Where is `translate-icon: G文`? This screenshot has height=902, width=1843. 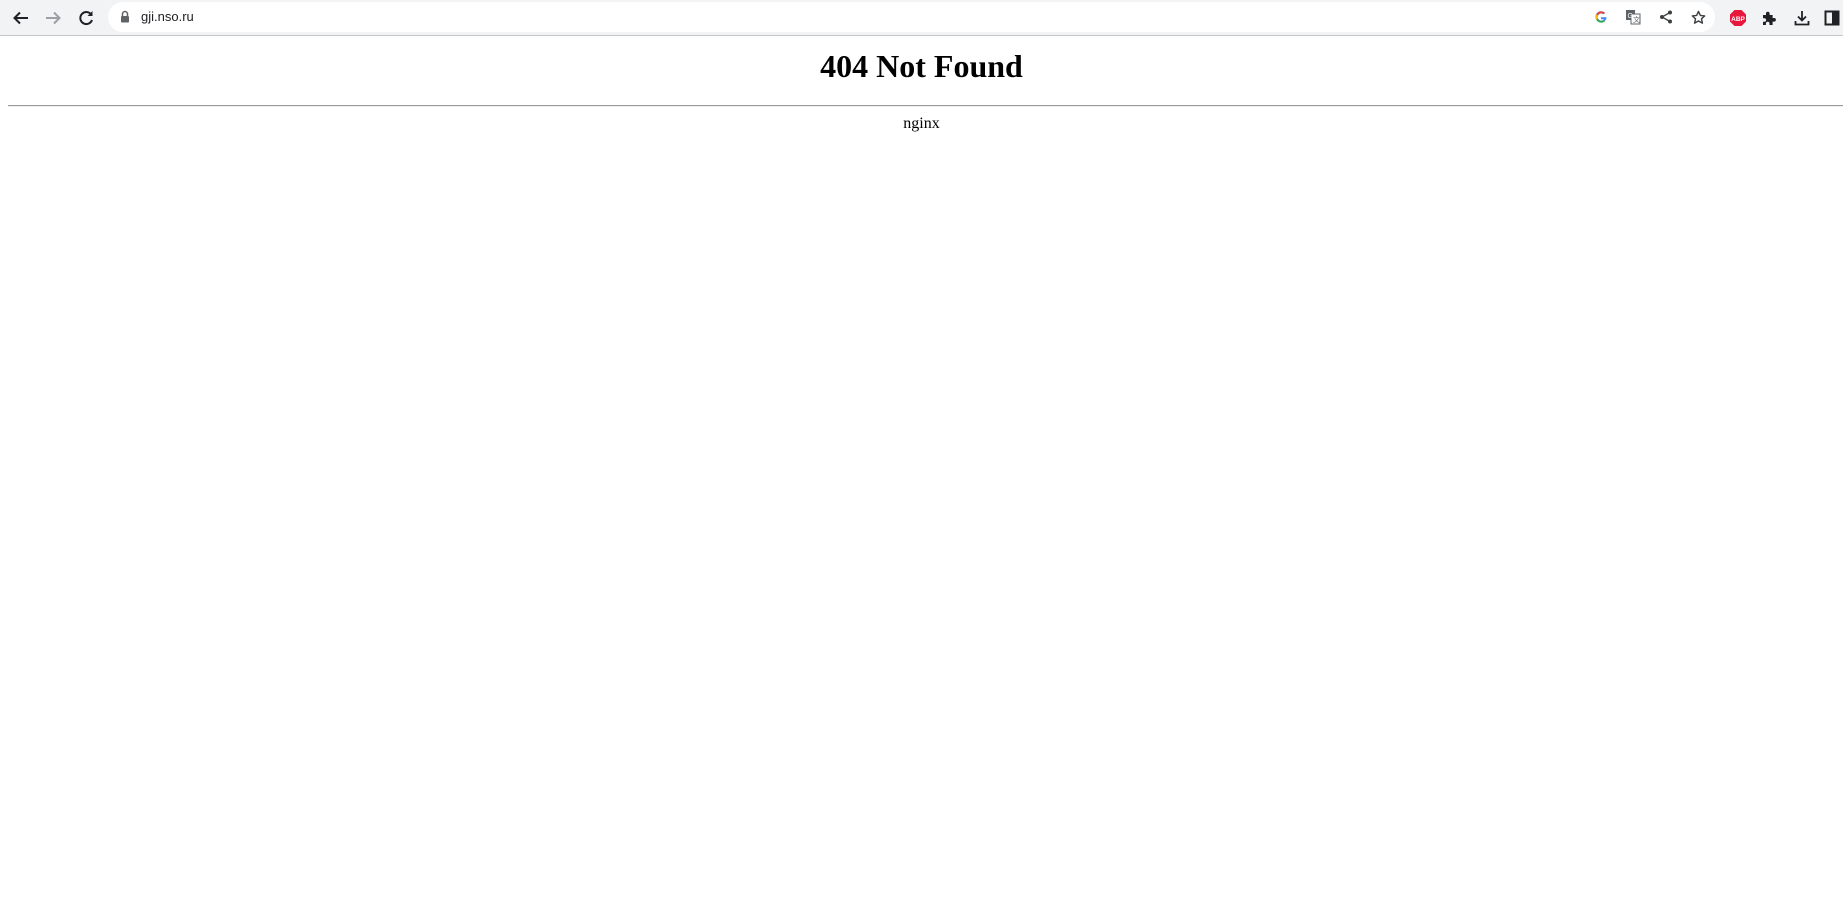
translate-icon: G文 is located at coordinates (1633, 17).